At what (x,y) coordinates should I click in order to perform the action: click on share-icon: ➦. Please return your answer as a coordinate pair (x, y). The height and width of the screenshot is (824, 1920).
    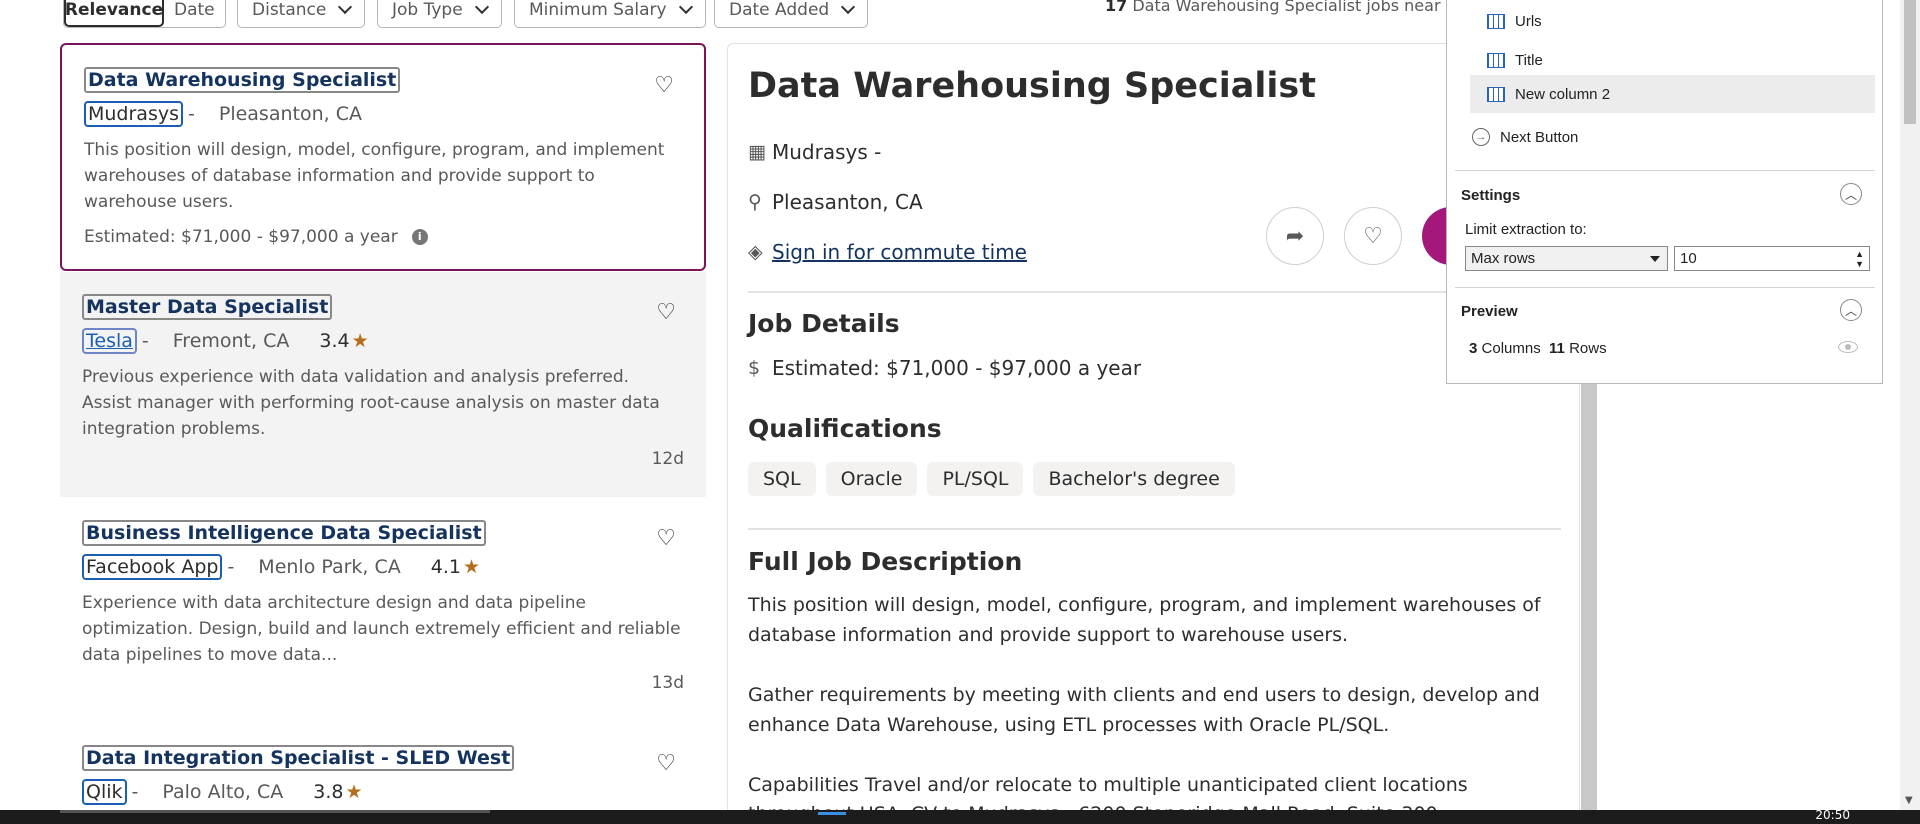
    Looking at the image, I should click on (1295, 236).